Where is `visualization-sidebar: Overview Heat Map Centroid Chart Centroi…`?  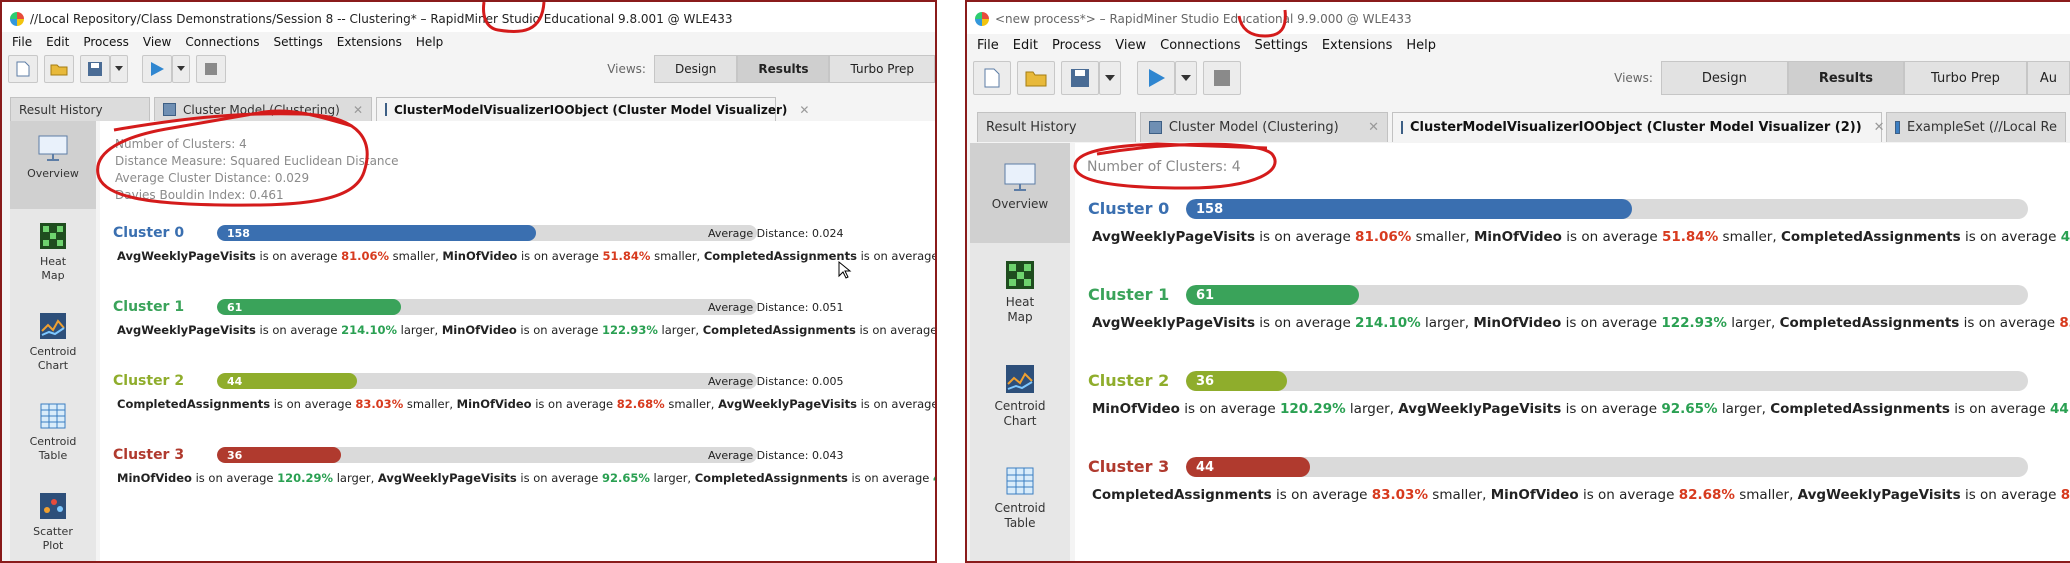
visualization-sidebar: Overview Heat Map Centroid Chart Centroi… is located at coordinates (1020, 352).